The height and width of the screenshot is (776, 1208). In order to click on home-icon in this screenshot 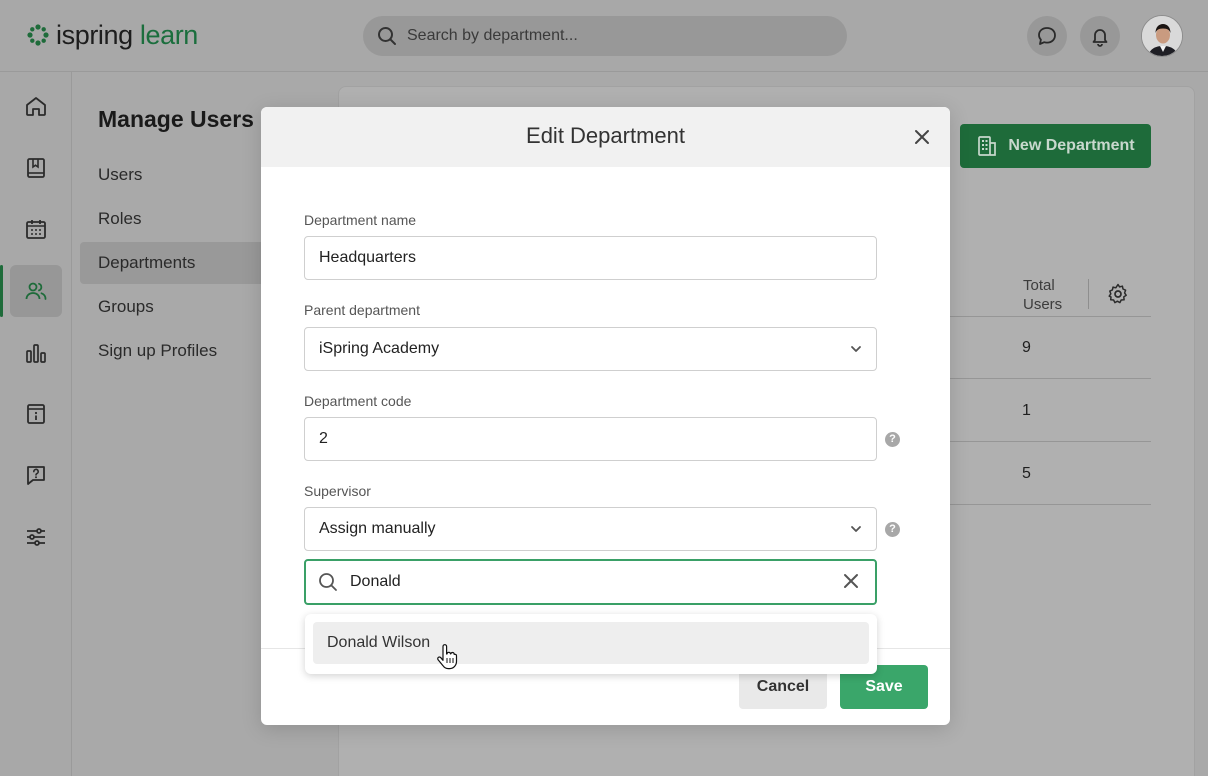, I will do `click(36, 106)`.